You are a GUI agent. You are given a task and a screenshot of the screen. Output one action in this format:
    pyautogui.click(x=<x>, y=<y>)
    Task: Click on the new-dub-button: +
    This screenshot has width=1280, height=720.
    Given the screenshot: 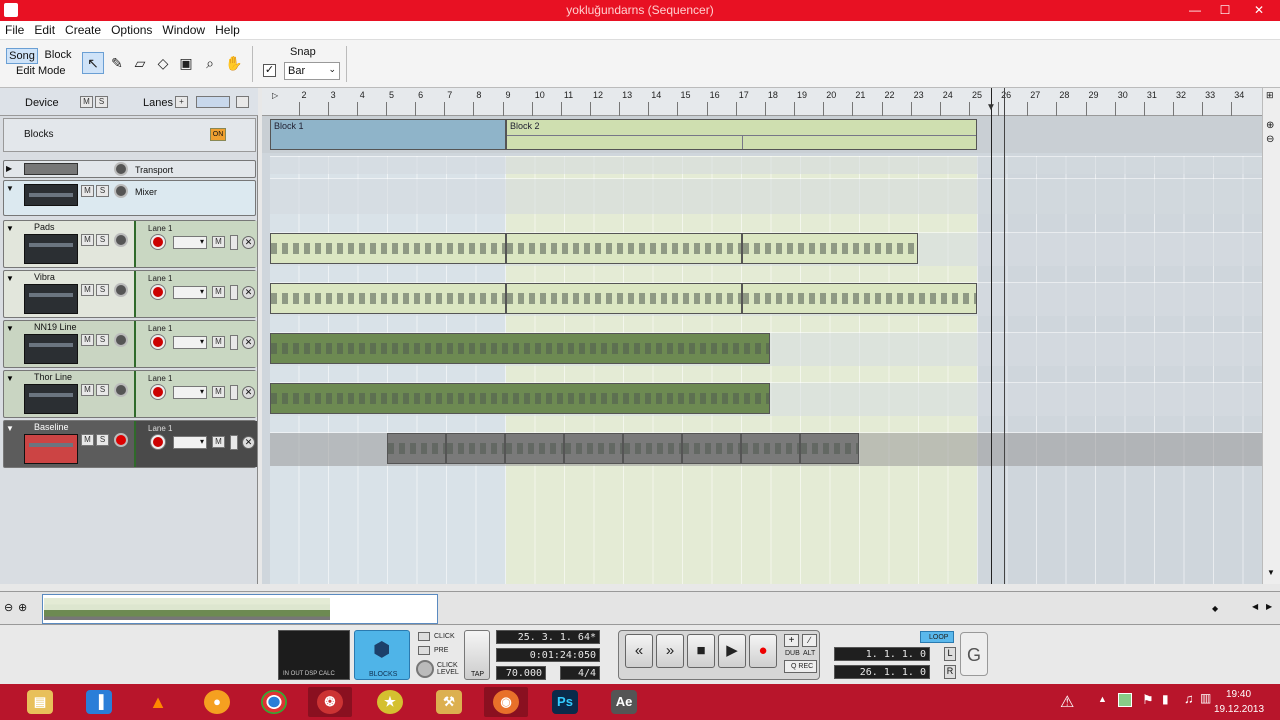 What is the action you would take?
    pyautogui.click(x=791, y=640)
    